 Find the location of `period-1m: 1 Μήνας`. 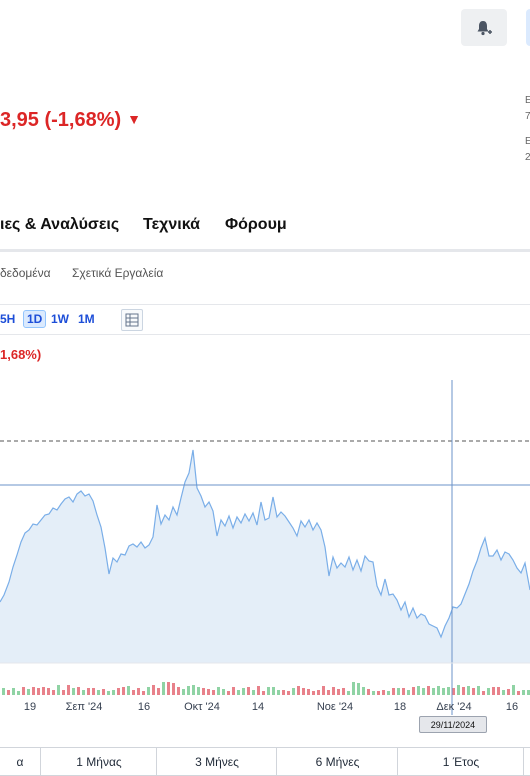

period-1m: 1 Μήνας is located at coordinates (98, 761).